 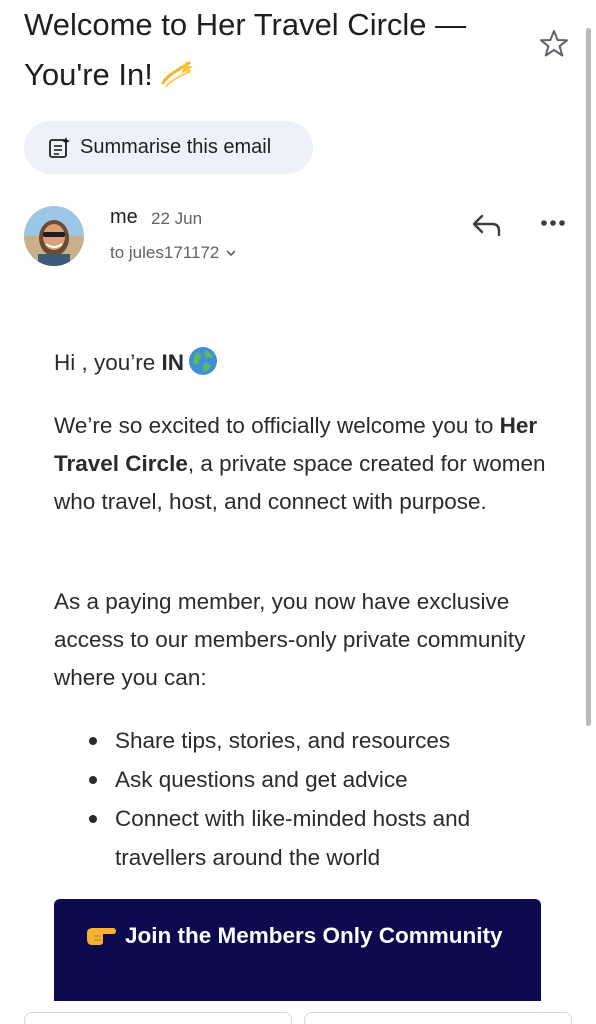 What do you see at coordinates (177, 218) in the screenshot?
I see `email-date: 22 Jun` at bounding box center [177, 218].